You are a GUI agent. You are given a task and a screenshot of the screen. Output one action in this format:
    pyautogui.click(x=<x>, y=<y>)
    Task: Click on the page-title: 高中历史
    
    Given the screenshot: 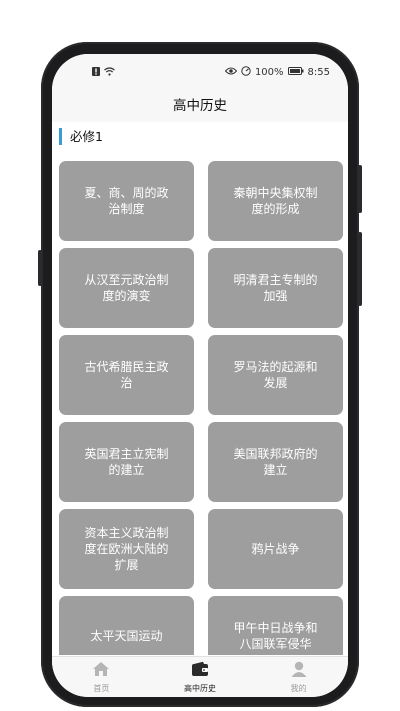 What is the action you would take?
    pyautogui.click(x=200, y=106)
    